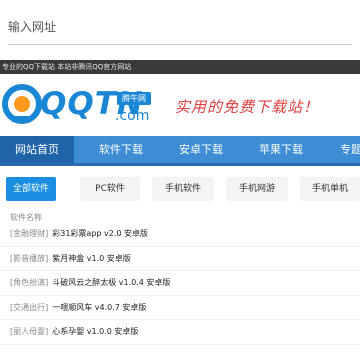 The image size is (360, 352). Describe the element at coordinates (330, 189) in the screenshot. I see `tab-mobile-single-games: 手机单机` at that location.